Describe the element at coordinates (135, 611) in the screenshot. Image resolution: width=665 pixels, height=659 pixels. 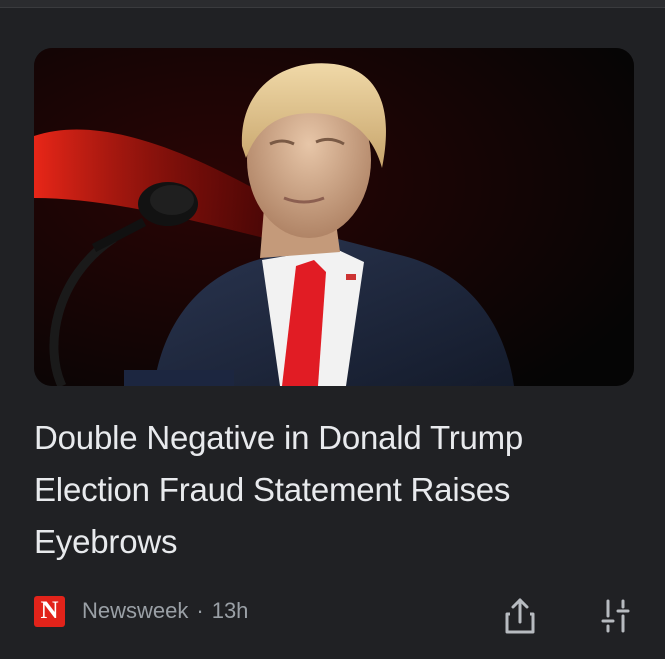
I see `source-name: Newsweek` at that location.